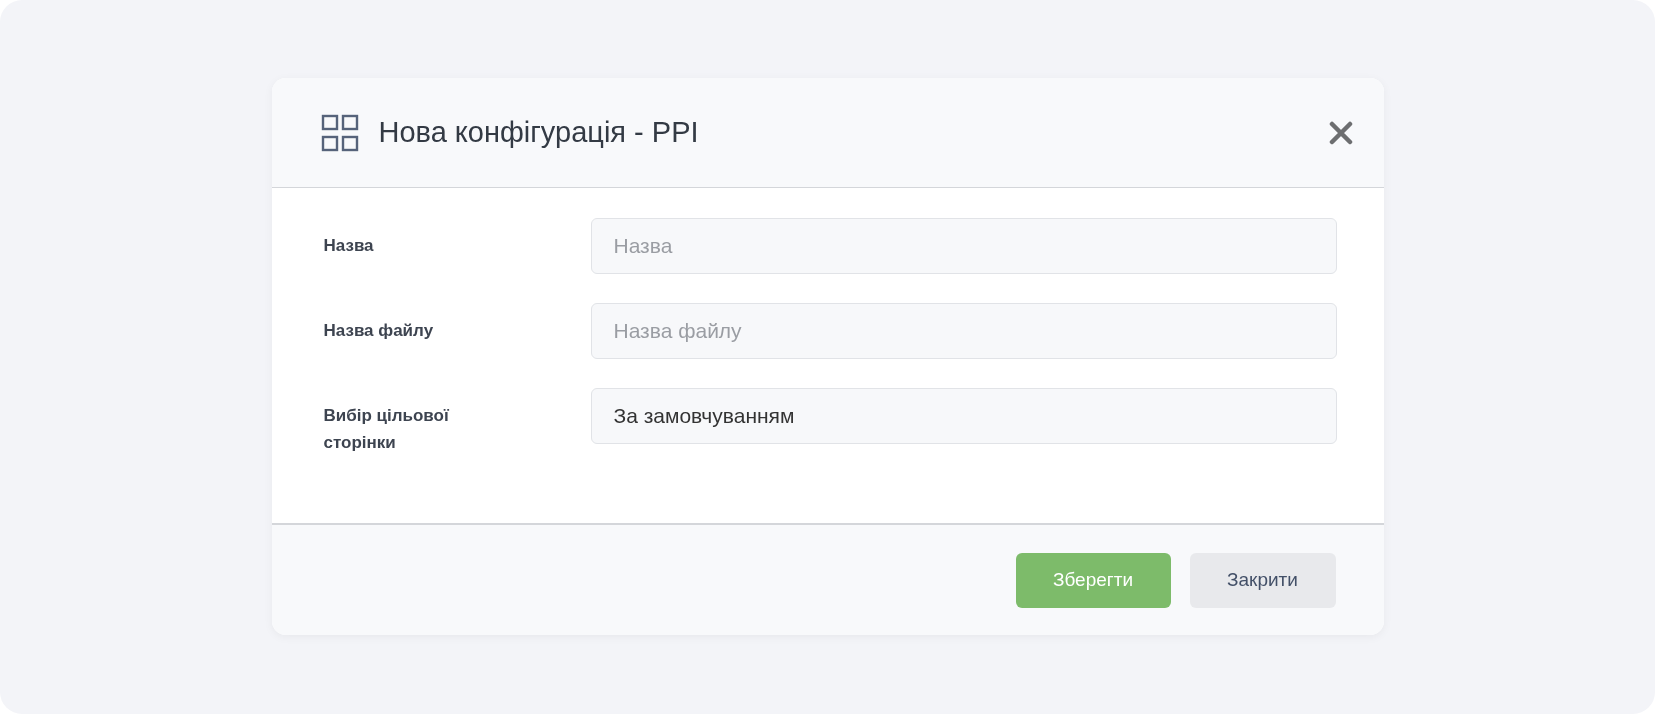  What do you see at coordinates (1262, 580) in the screenshot?
I see `close-button: Закрити` at bounding box center [1262, 580].